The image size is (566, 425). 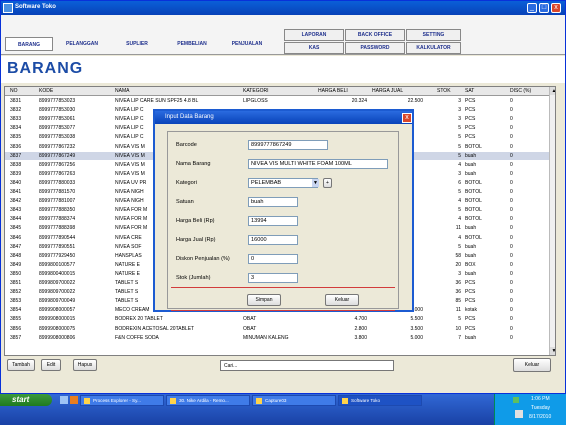 What do you see at coordinates (314, 48) in the screenshot?
I see `menu-kas: KAS` at bounding box center [314, 48].